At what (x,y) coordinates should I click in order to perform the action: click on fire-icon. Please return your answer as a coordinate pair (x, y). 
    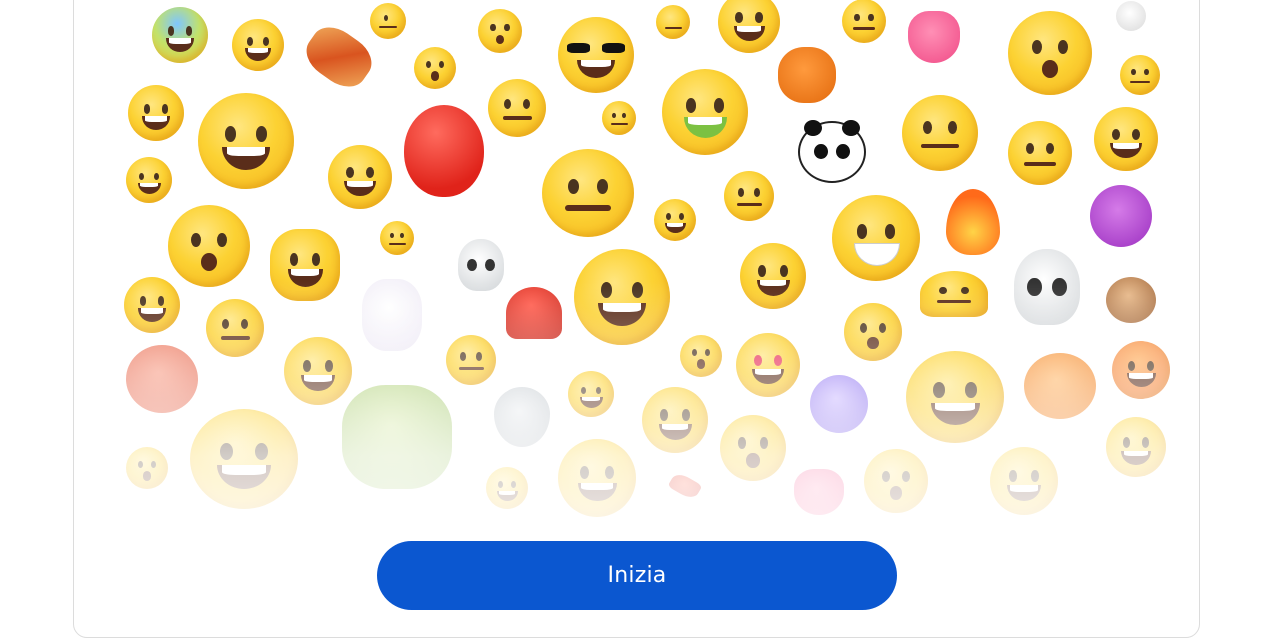
    Looking at the image, I should click on (973, 222).